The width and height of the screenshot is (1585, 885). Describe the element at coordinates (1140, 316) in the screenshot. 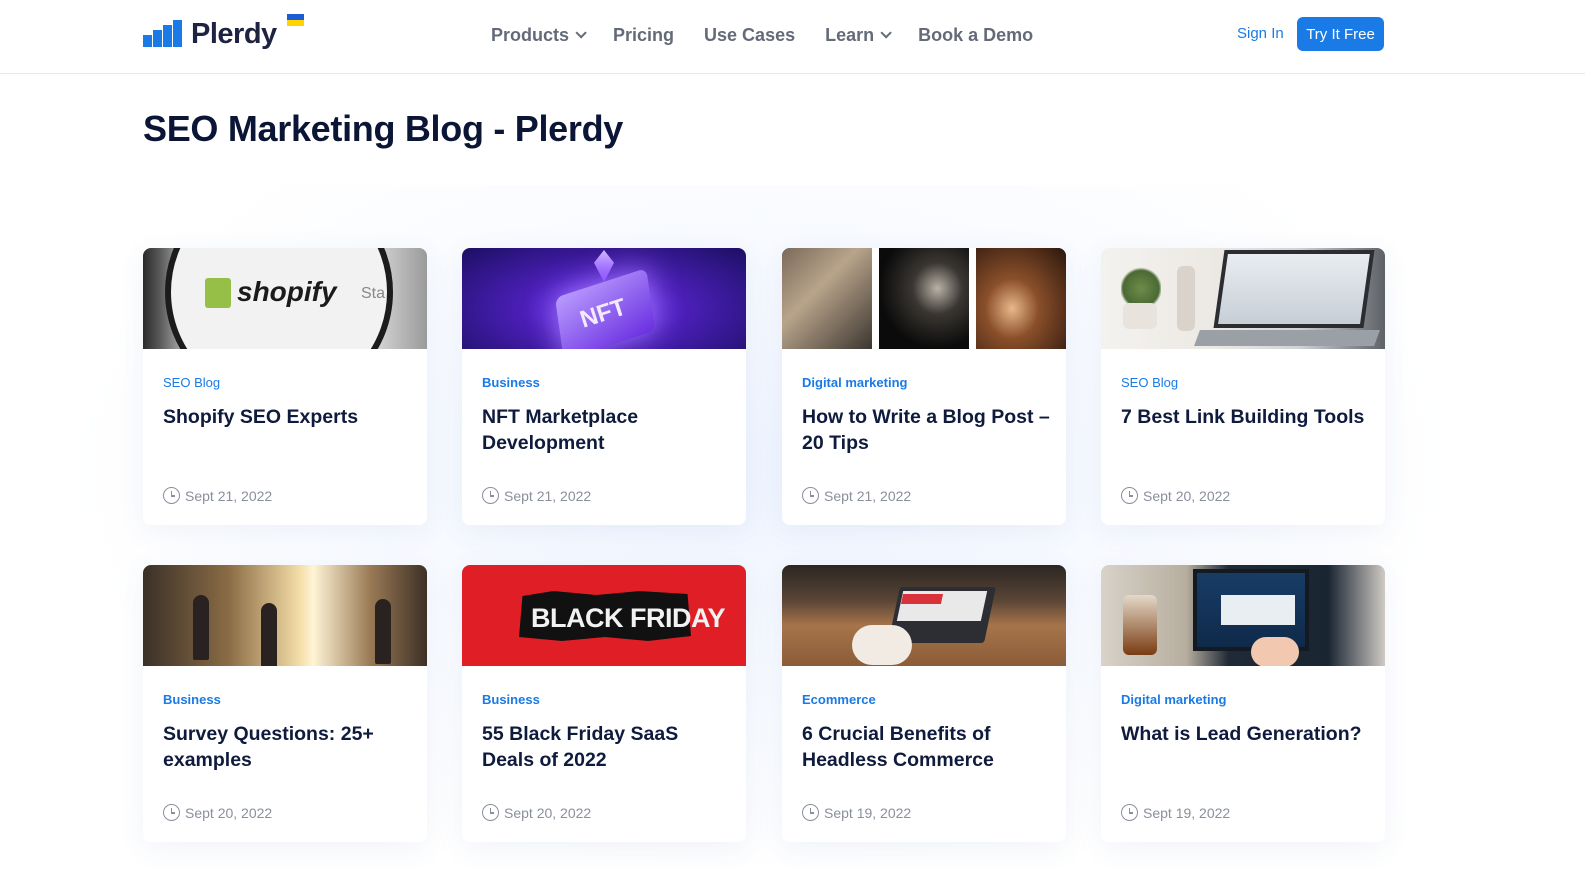

I see `plant-pot` at that location.